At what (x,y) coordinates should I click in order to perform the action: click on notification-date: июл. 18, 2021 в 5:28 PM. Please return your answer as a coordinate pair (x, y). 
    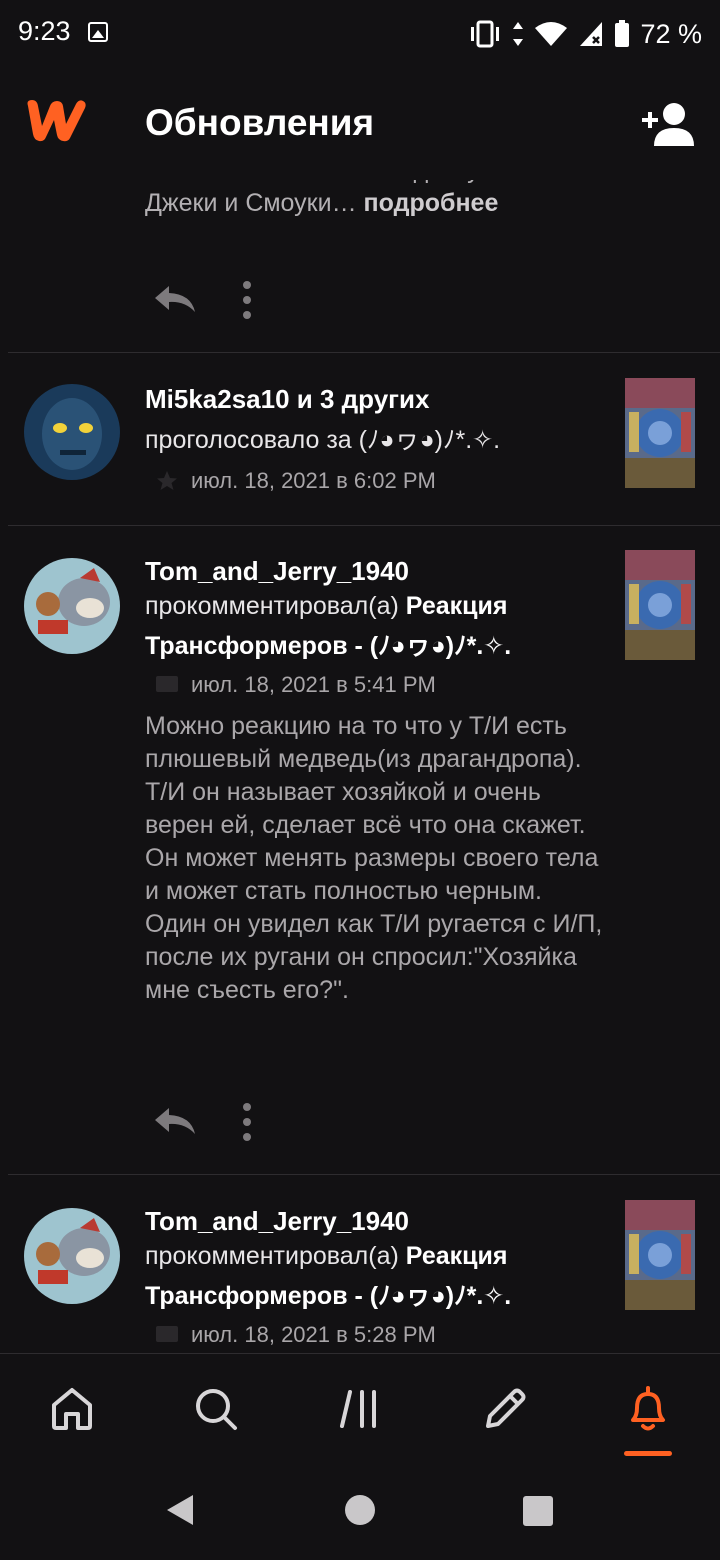
    Looking at the image, I should click on (313, 1334).